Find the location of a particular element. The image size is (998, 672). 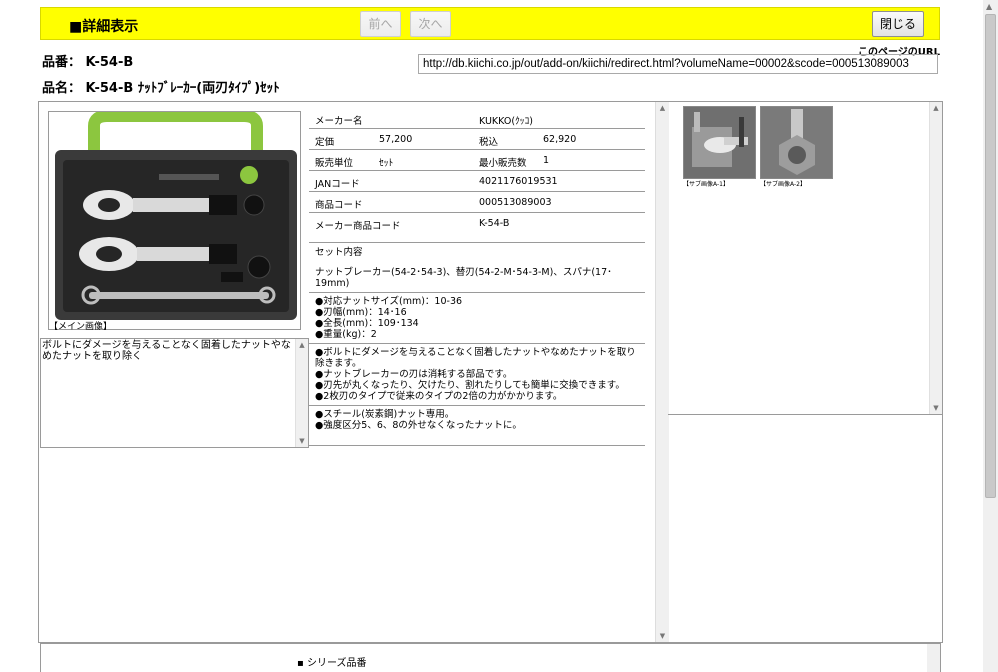

series-label: ▪ シリーズ品番 is located at coordinates (332, 663).